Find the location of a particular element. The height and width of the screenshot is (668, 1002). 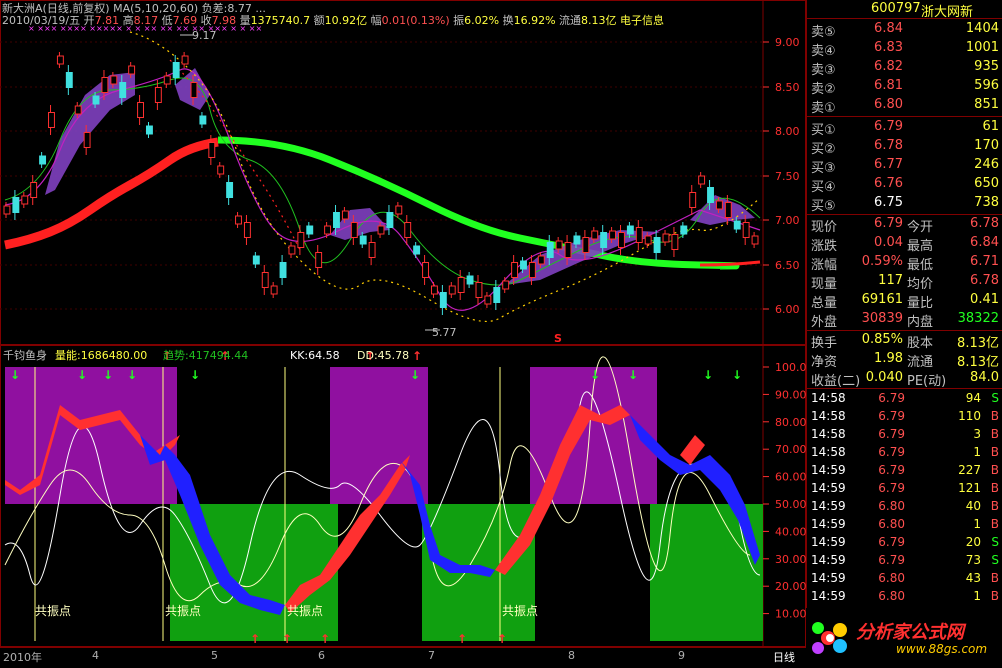

resonance-label-3: 共振点 is located at coordinates (305, 611).